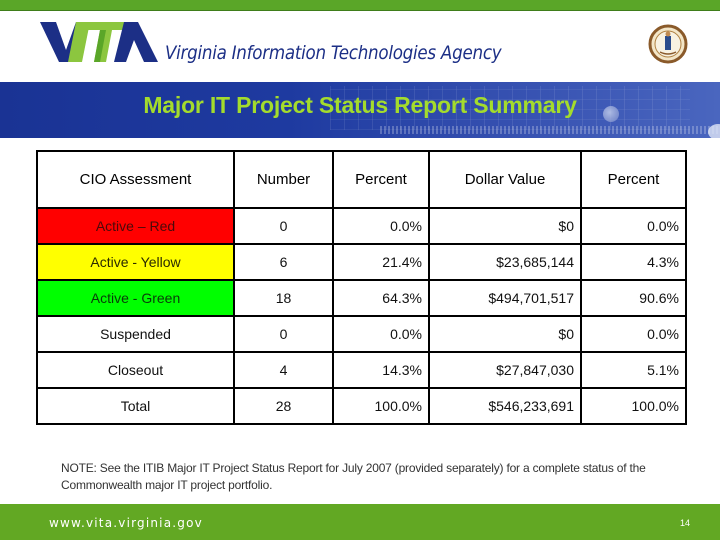 This screenshot has height=540, width=720. Describe the element at coordinates (685, 523) in the screenshot. I see `page-number: 14` at that location.